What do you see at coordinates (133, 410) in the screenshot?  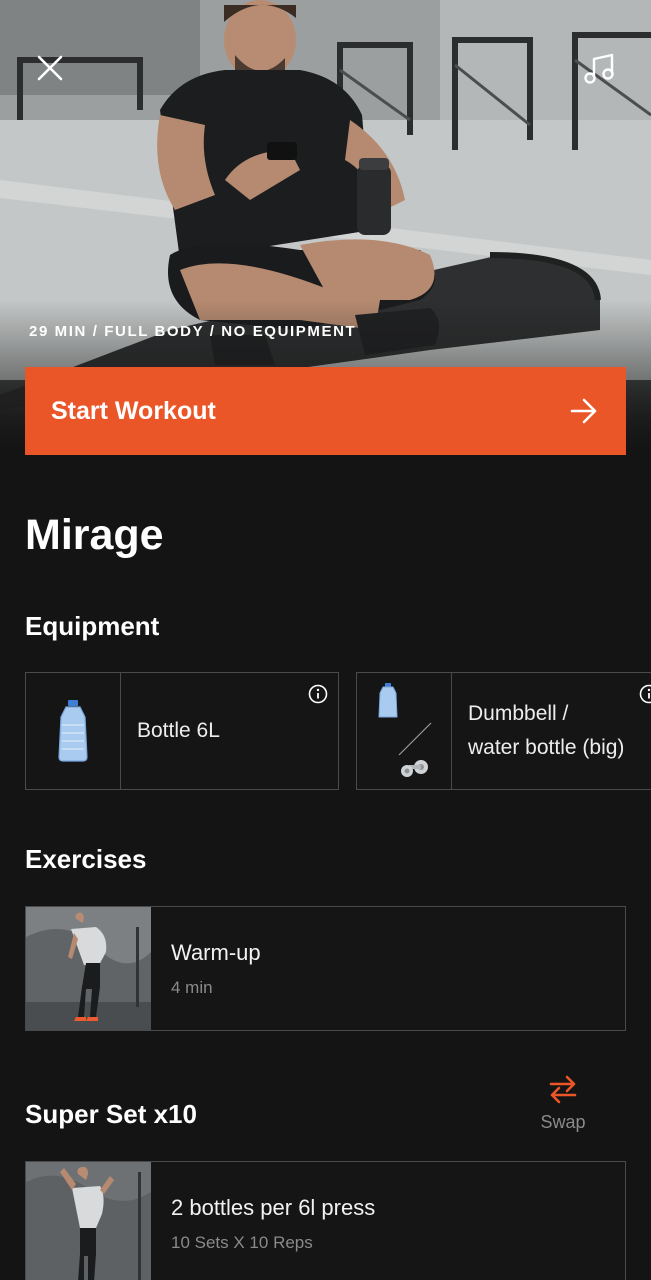 I see `start-workout-label: Start Workout` at bounding box center [133, 410].